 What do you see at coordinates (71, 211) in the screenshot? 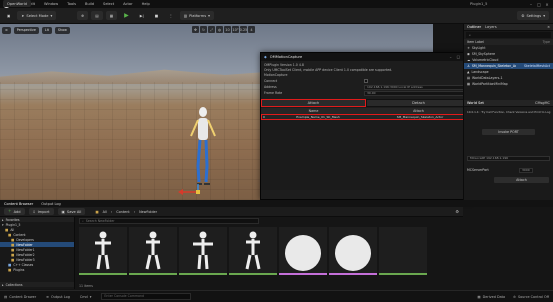
I see `save-all-button: ▣ Save All` at bounding box center [71, 211].